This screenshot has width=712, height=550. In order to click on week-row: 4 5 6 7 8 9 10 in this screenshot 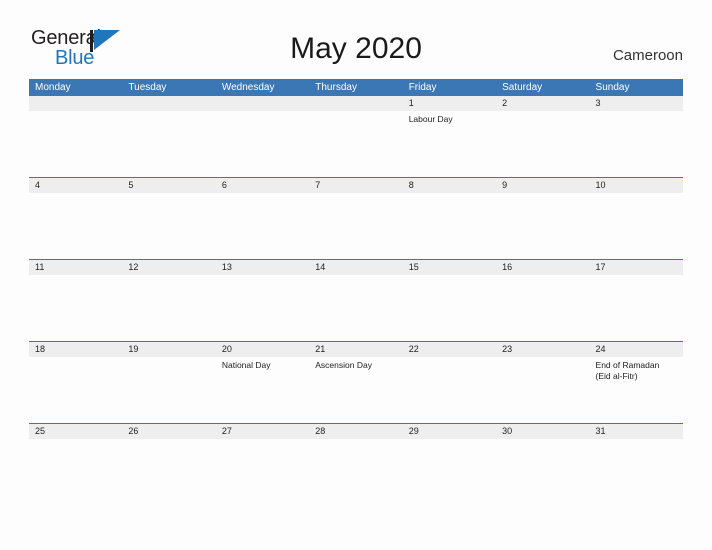, I will do `click(356, 218)`.